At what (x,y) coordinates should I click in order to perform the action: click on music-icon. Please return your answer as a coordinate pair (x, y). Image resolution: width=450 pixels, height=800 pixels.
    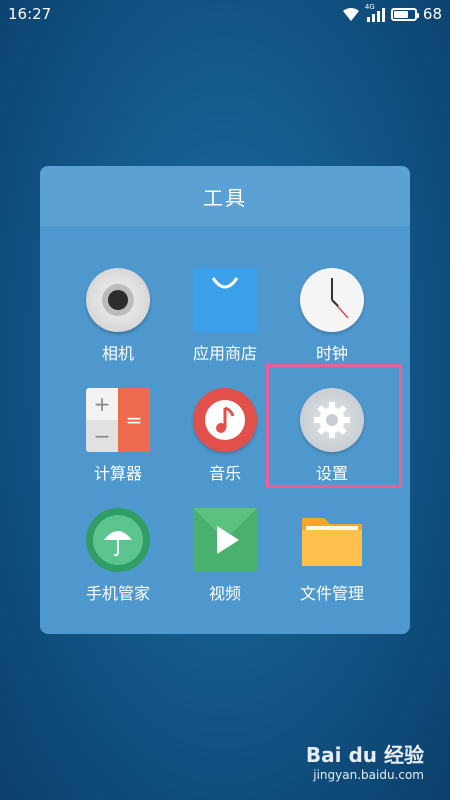
    Looking at the image, I should click on (225, 420).